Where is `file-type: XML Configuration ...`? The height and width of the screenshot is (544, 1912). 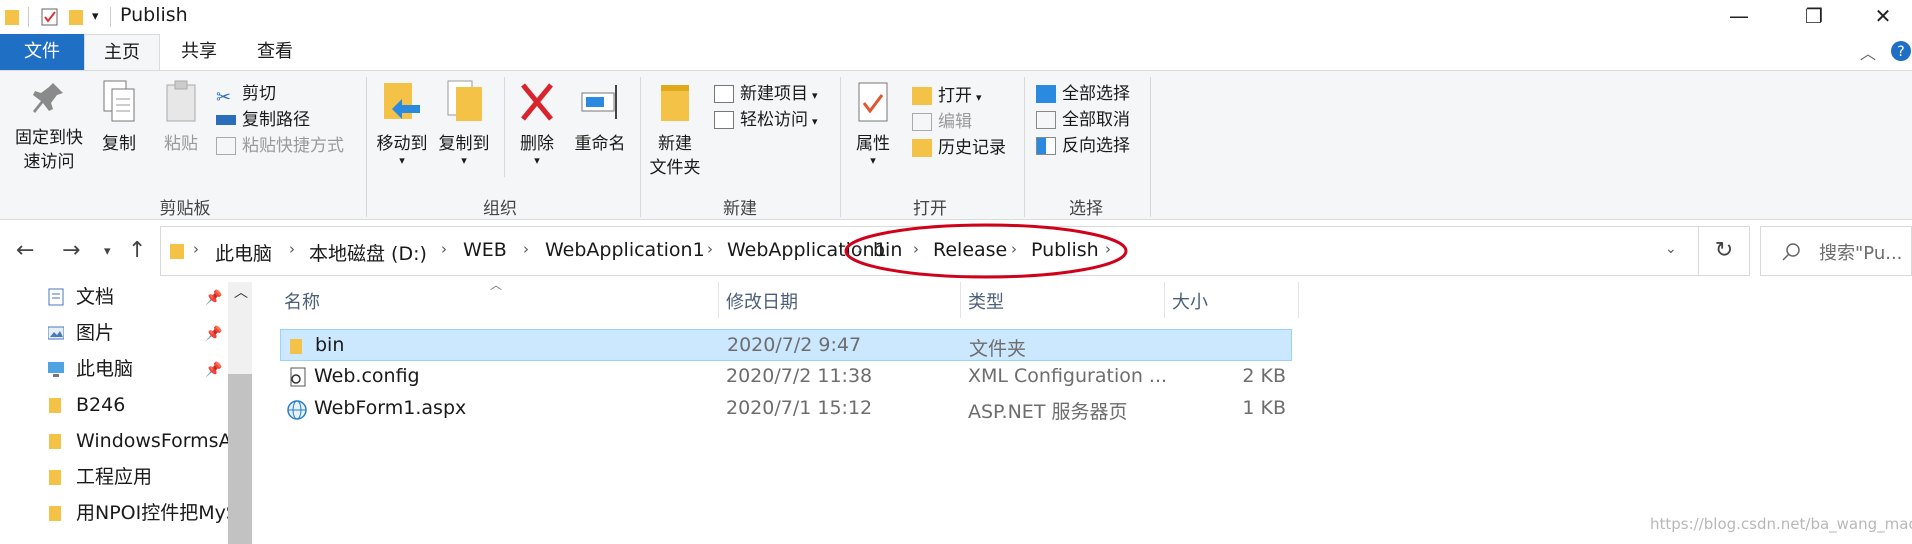
file-type: XML Configuration ... is located at coordinates (1068, 376).